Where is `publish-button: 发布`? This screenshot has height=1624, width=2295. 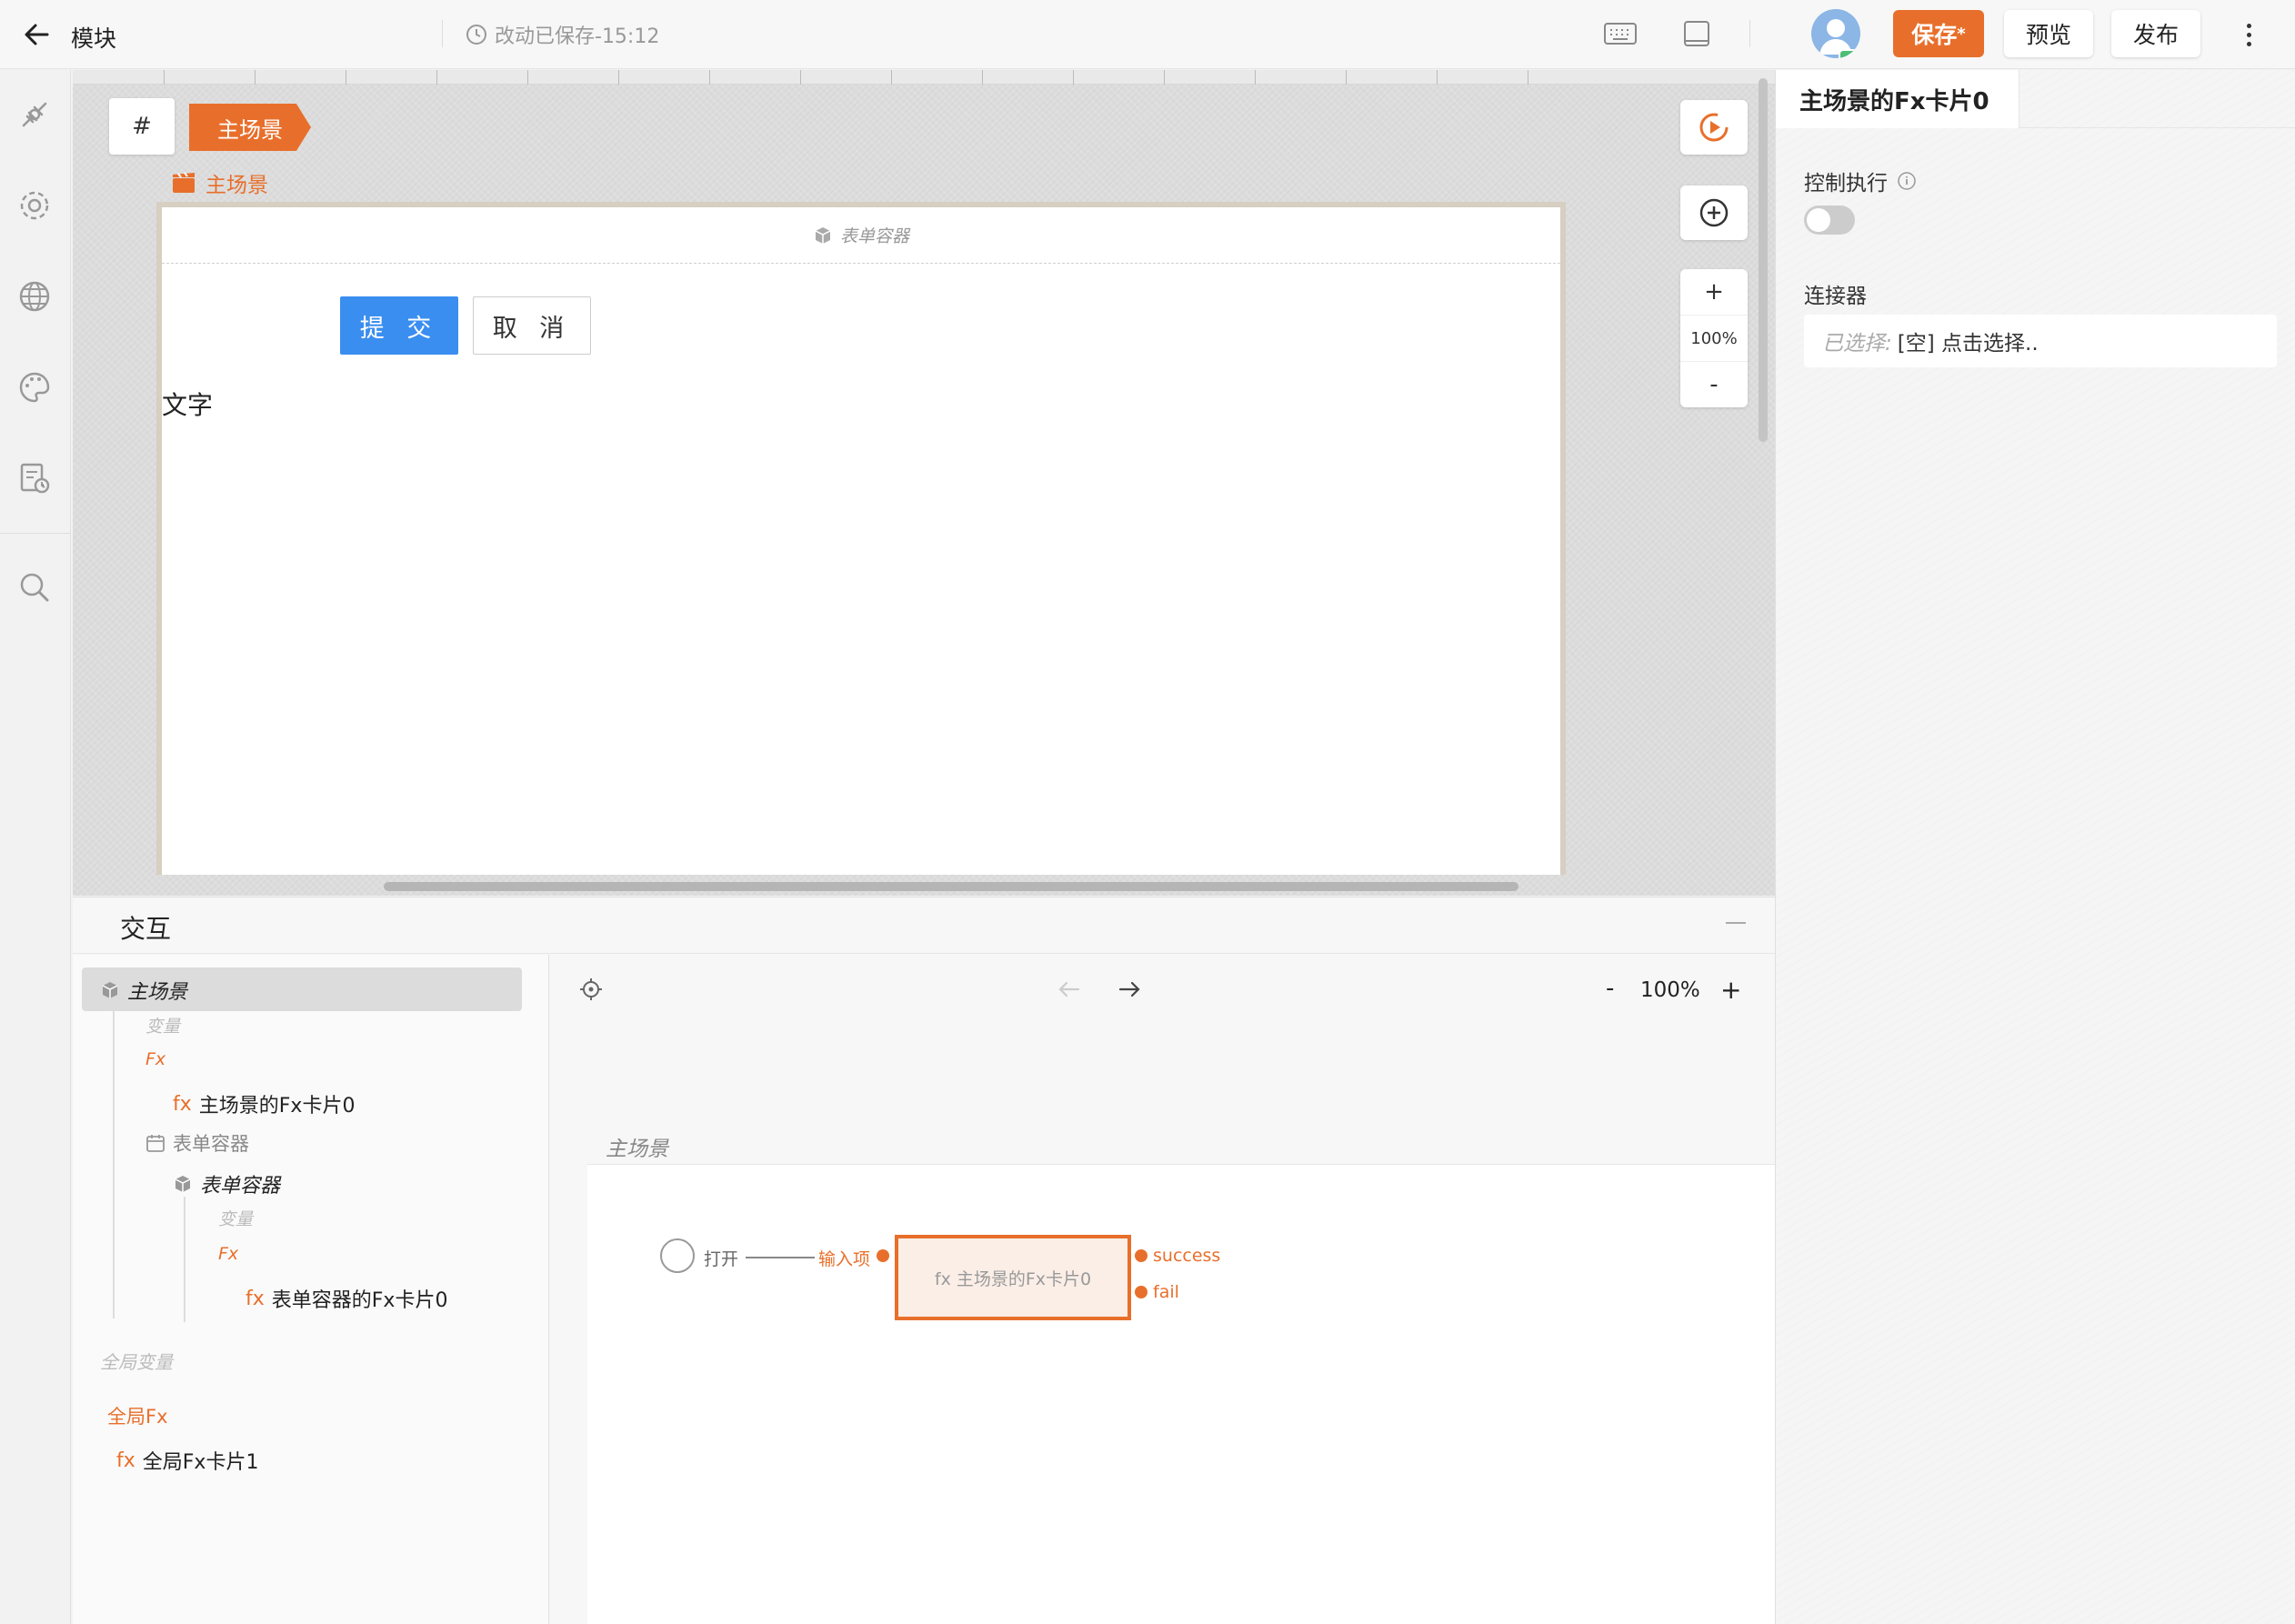 publish-button: 发布 is located at coordinates (2155, 33).